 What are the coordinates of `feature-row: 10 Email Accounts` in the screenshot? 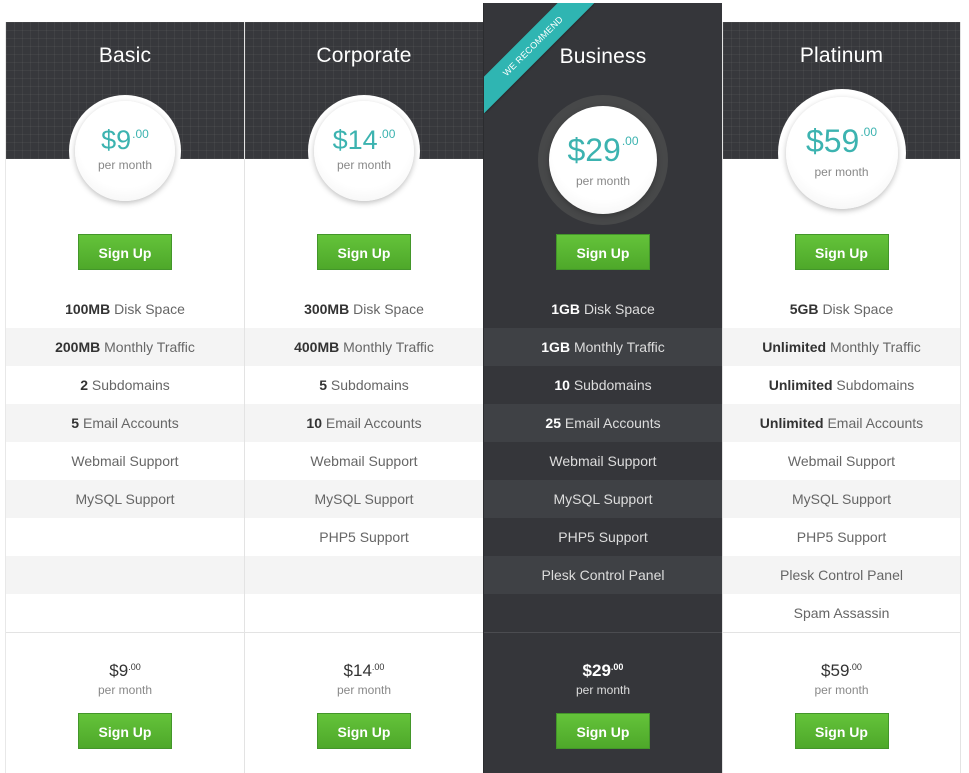 It's located at (364, 423).